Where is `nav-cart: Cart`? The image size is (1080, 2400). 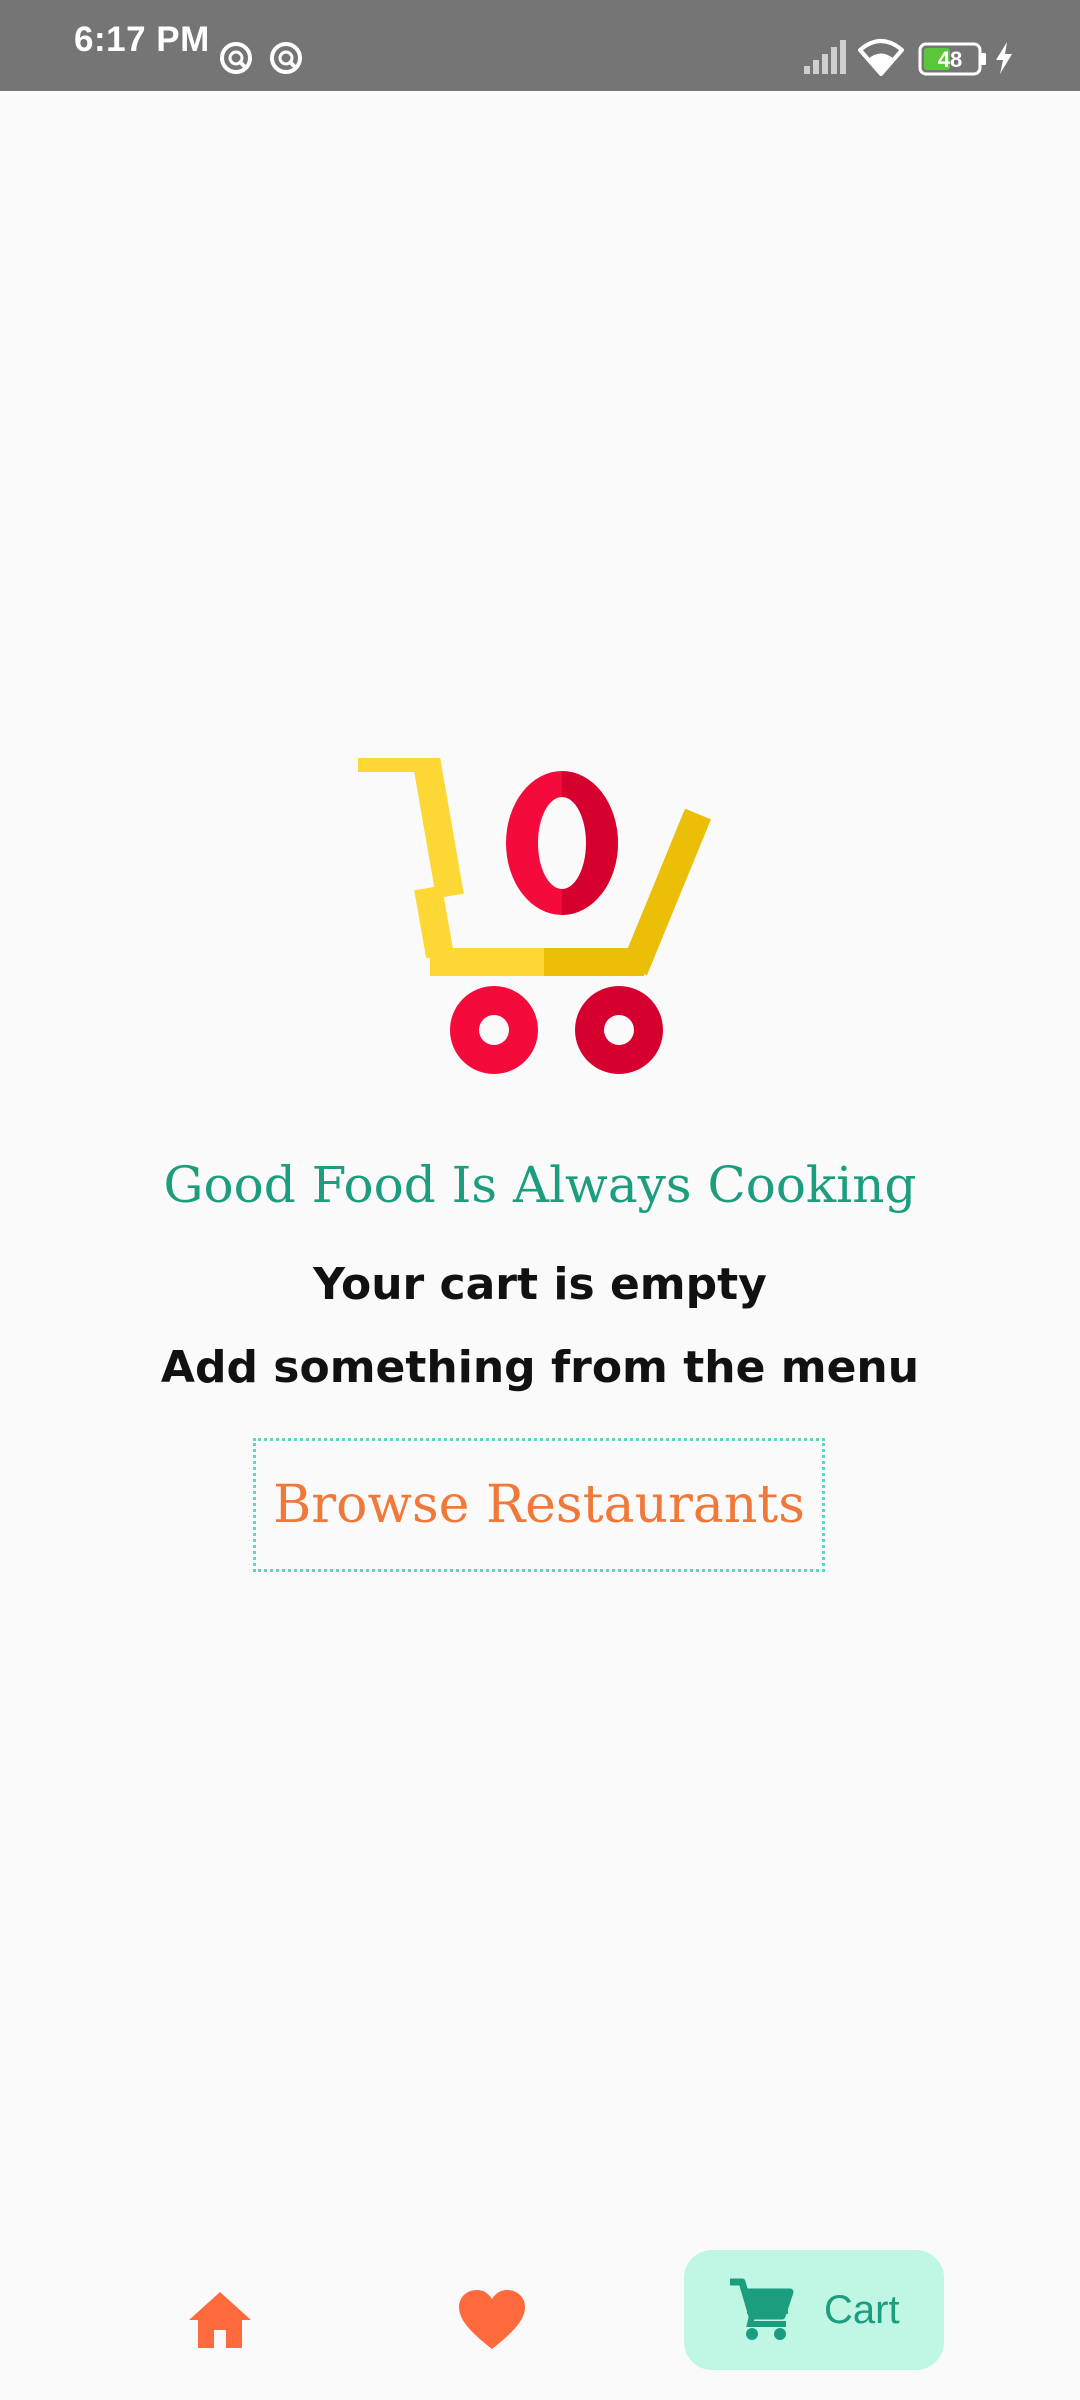
nav-cart: Cart is located at coordinates (814, 2310).